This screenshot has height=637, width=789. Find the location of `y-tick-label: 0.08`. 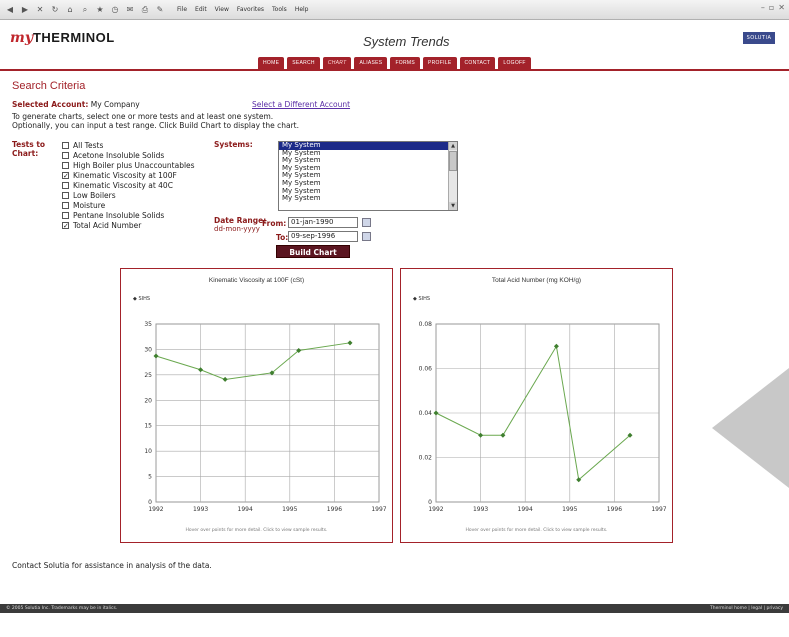

y-tick-label: 0.08 is located at coordinates (426, 324).